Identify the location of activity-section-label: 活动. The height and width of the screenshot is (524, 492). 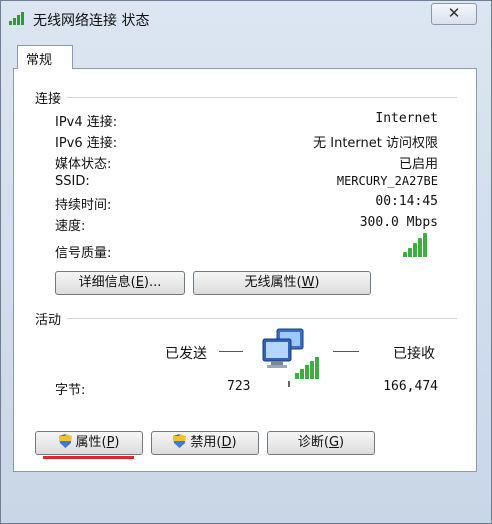
(48, 320).